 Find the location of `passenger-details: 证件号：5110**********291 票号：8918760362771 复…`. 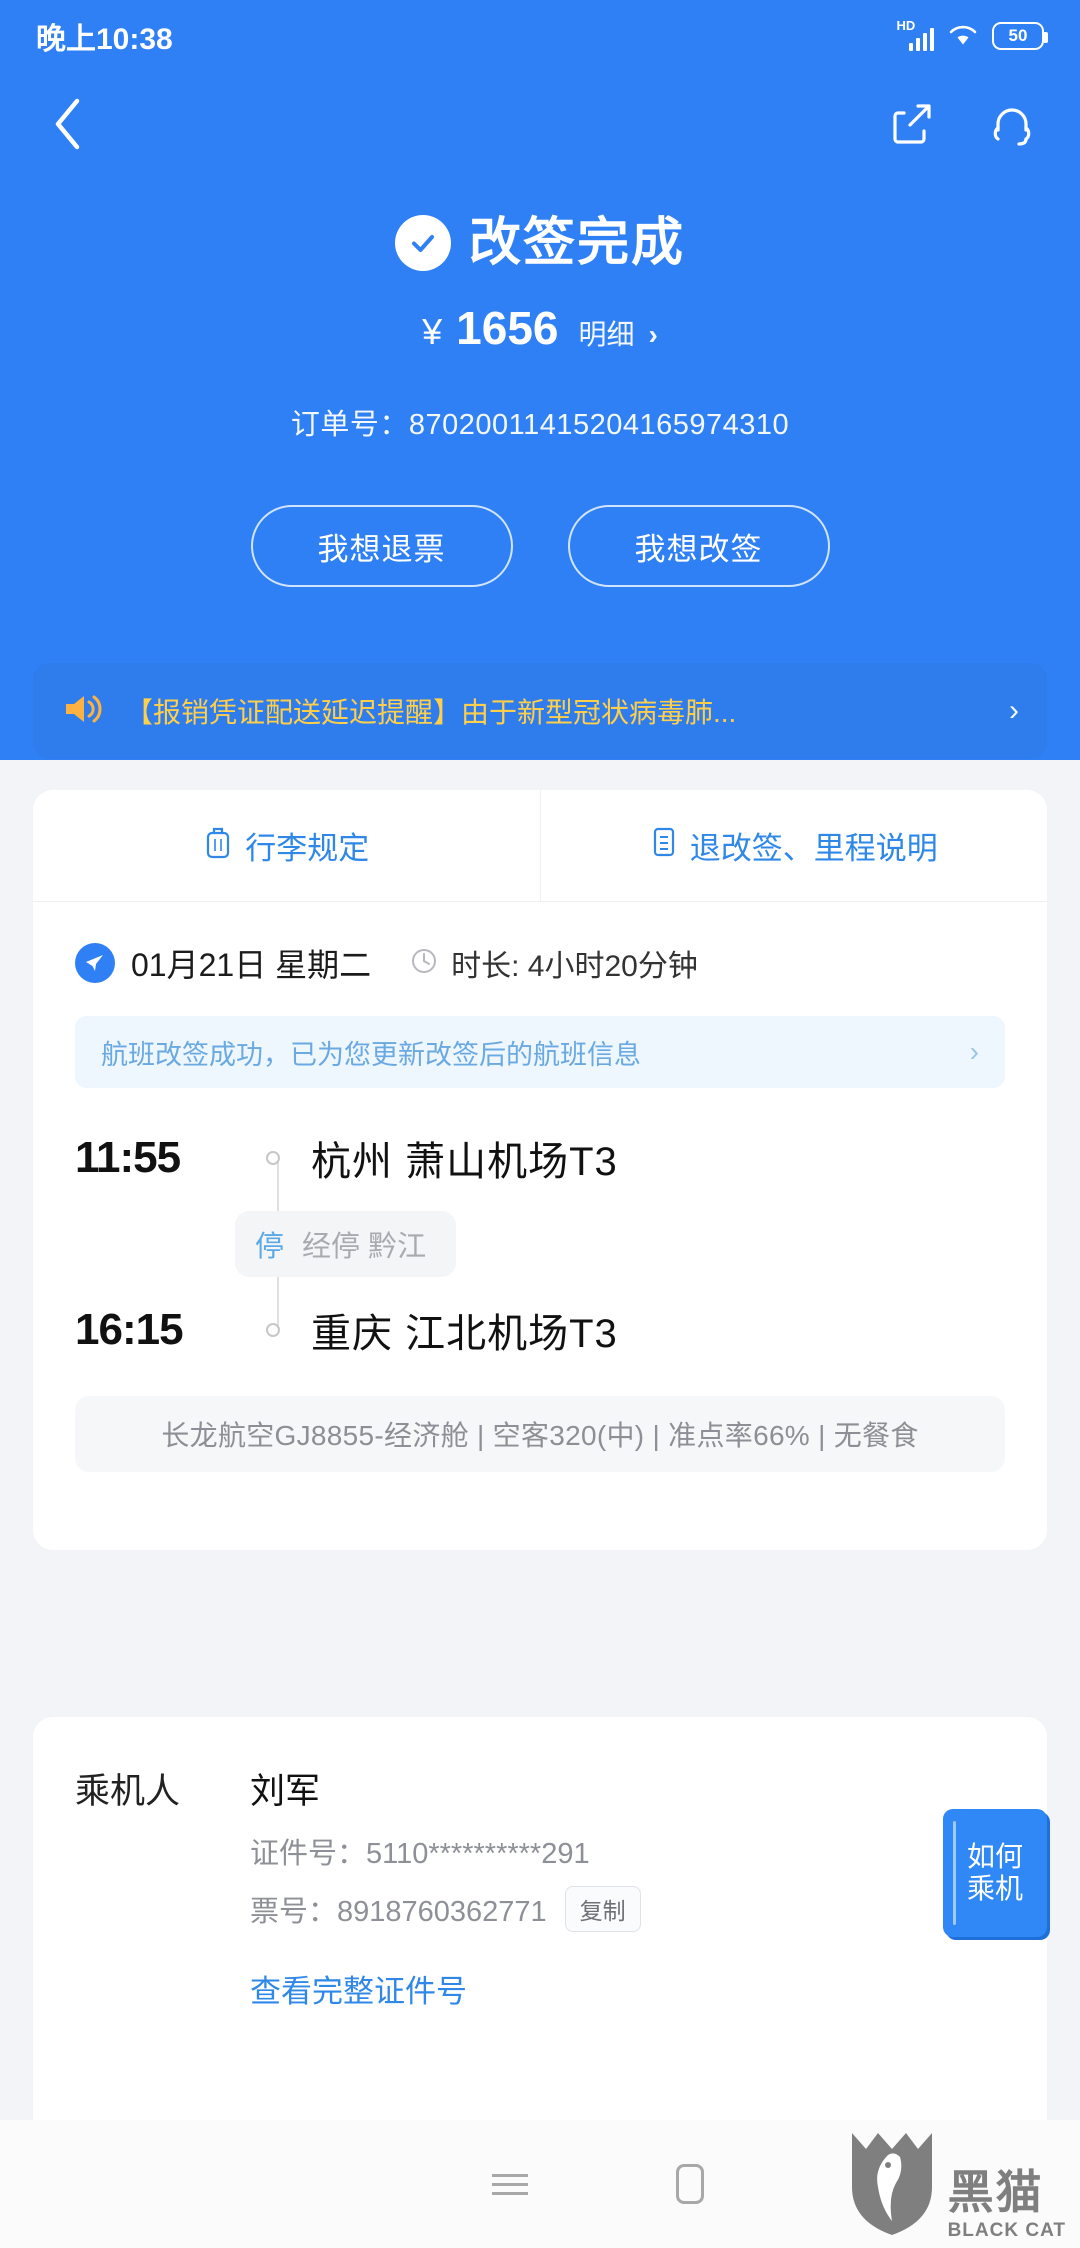

passenger-details: 证件号：5110**********291 票号：8918760362771 复… is located at coordinates (627, 1881).